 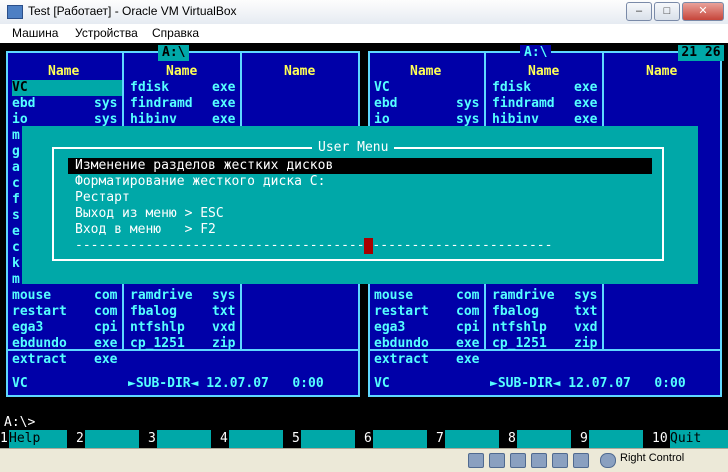 What do you see at coordinates (368, 246) in the screenshot?
I see `mouse-cursor-block` at bounding box center [368, 246].